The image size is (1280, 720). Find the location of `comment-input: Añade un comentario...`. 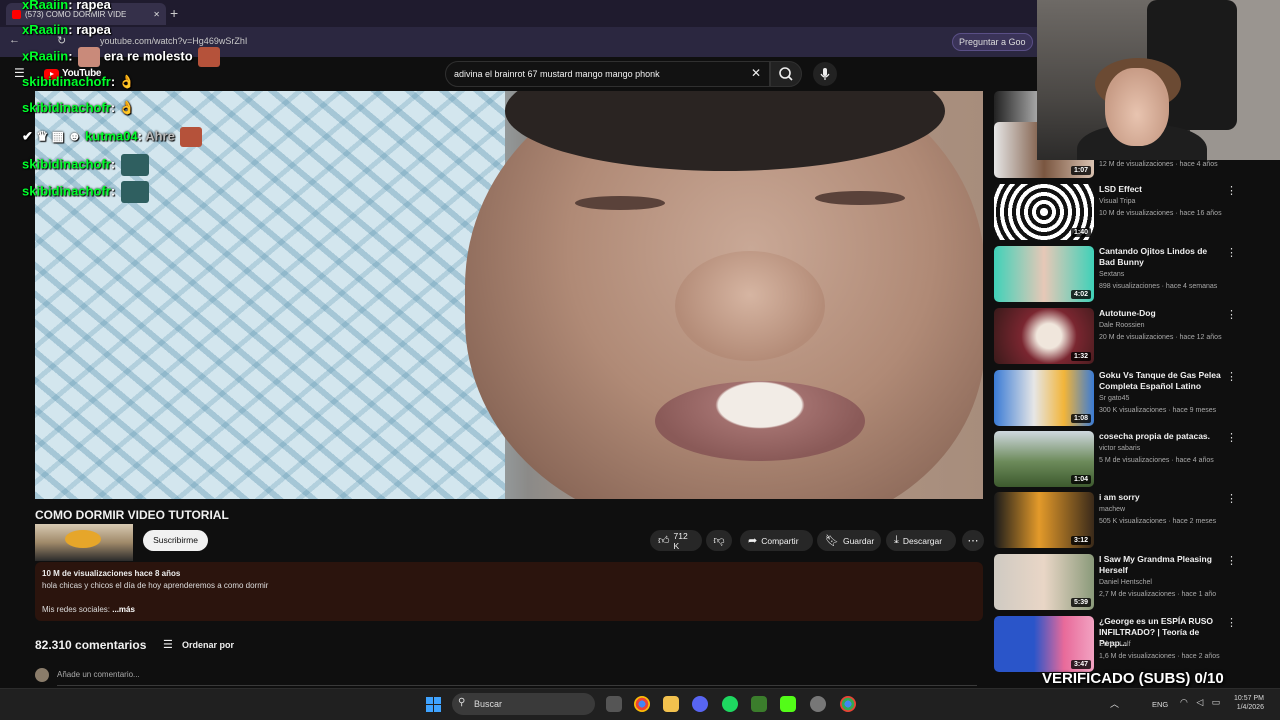

comment-input: Añade un comentario... is located at coordinates (98, 674).